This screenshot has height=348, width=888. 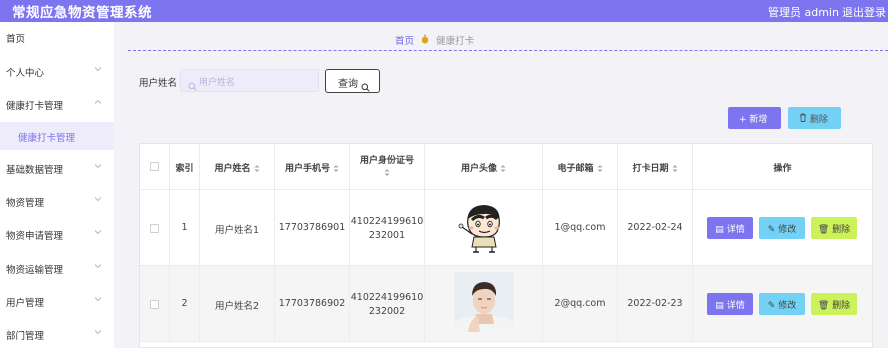 I want to click on cell-index: 2, so click(x=185, y=304).